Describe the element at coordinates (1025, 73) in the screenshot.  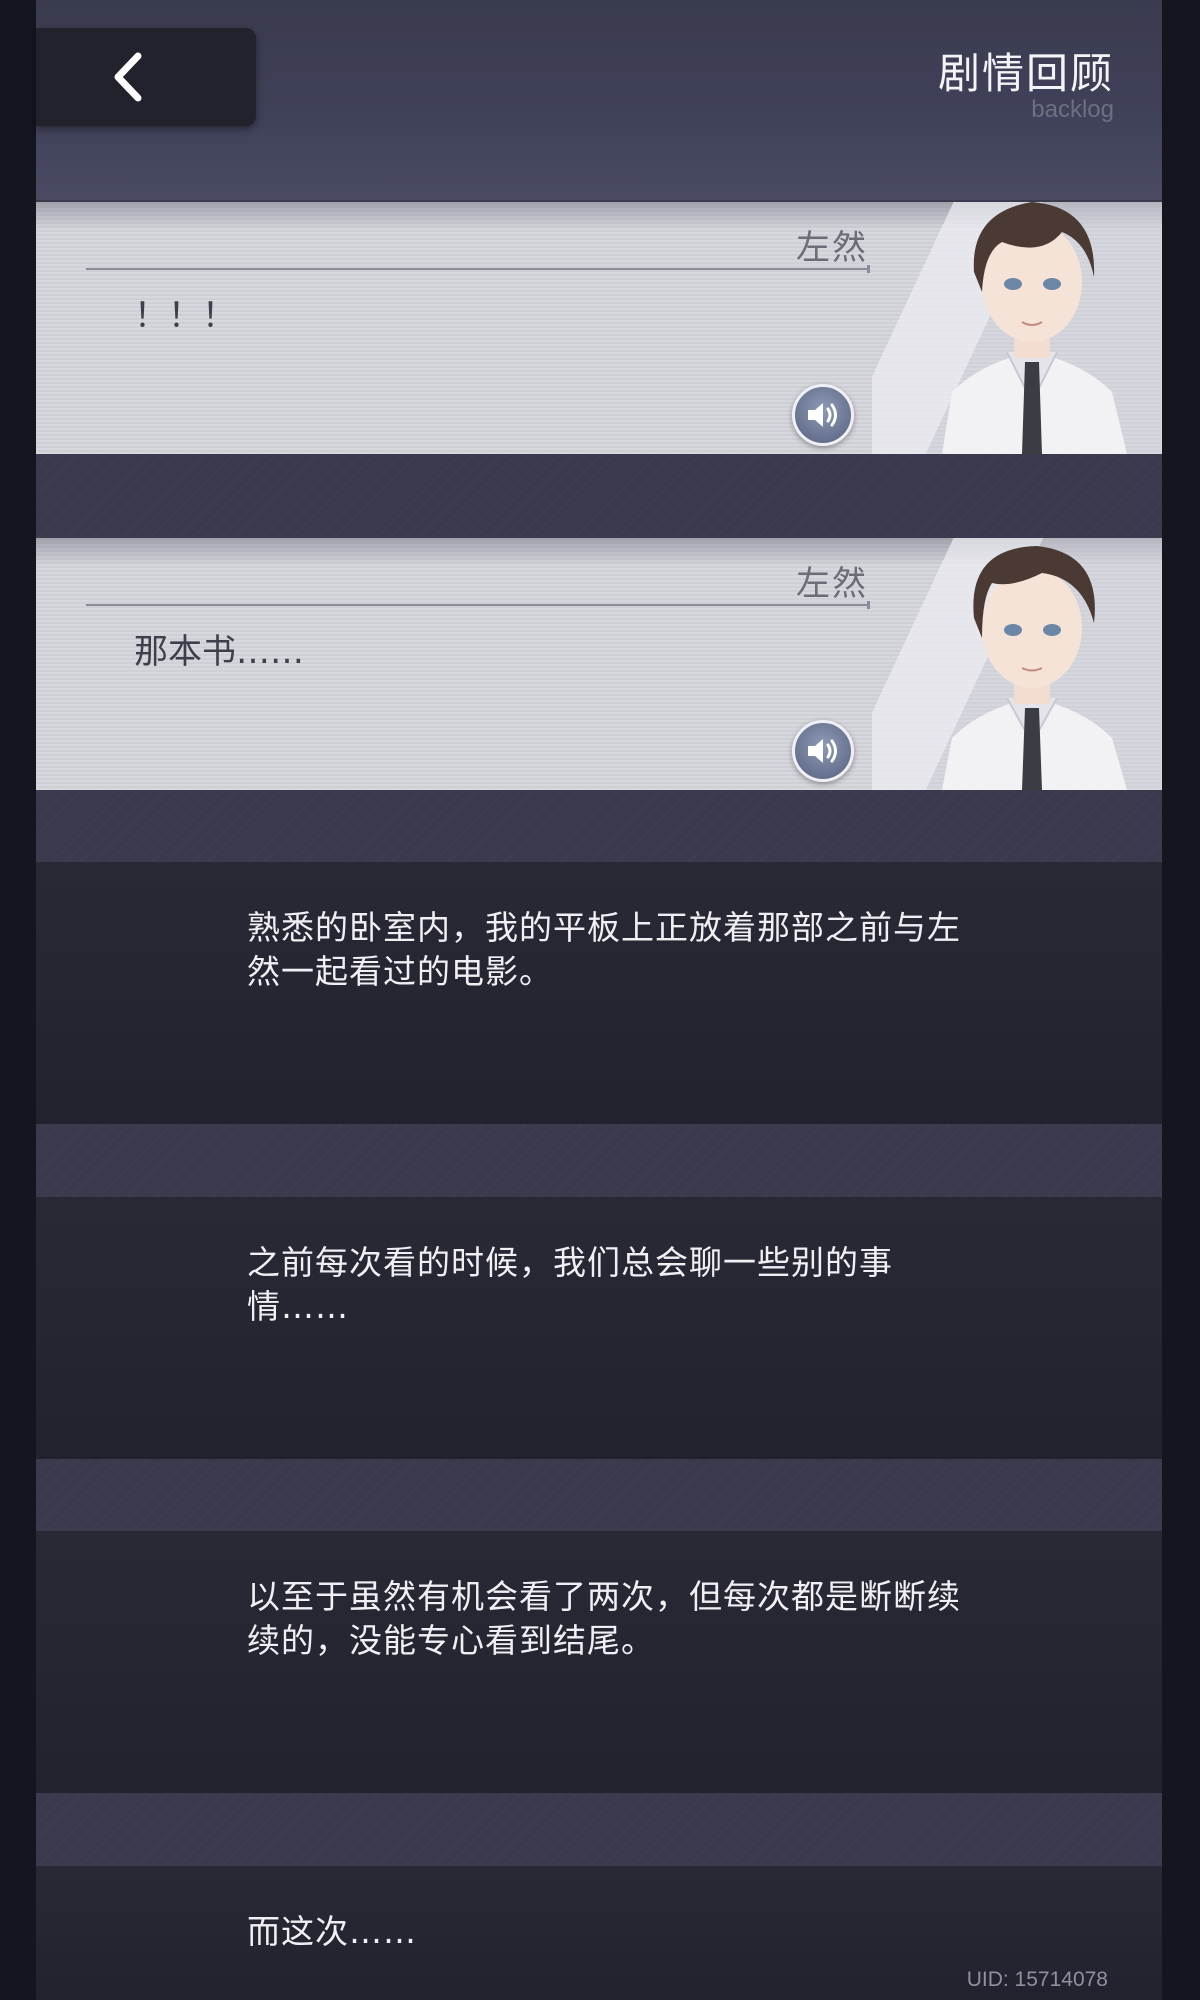
I see `page-title: 剧情回顾` at that location.